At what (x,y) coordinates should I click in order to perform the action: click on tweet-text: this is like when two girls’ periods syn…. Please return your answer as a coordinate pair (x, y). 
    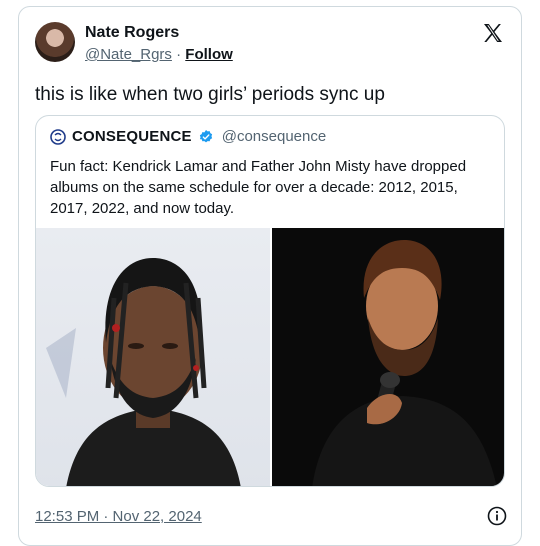
    Looking at the image, I should click on (210, 94).